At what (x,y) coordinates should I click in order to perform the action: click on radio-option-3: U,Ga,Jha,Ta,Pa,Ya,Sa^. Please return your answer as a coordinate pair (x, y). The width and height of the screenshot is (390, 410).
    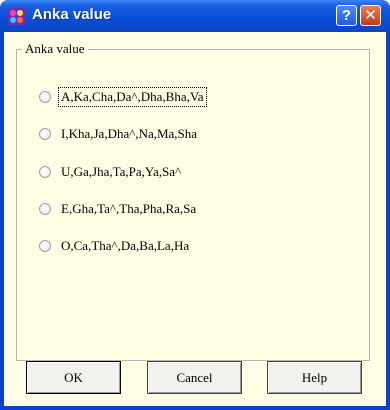
    Looking at the image, I should click on (111, 172).